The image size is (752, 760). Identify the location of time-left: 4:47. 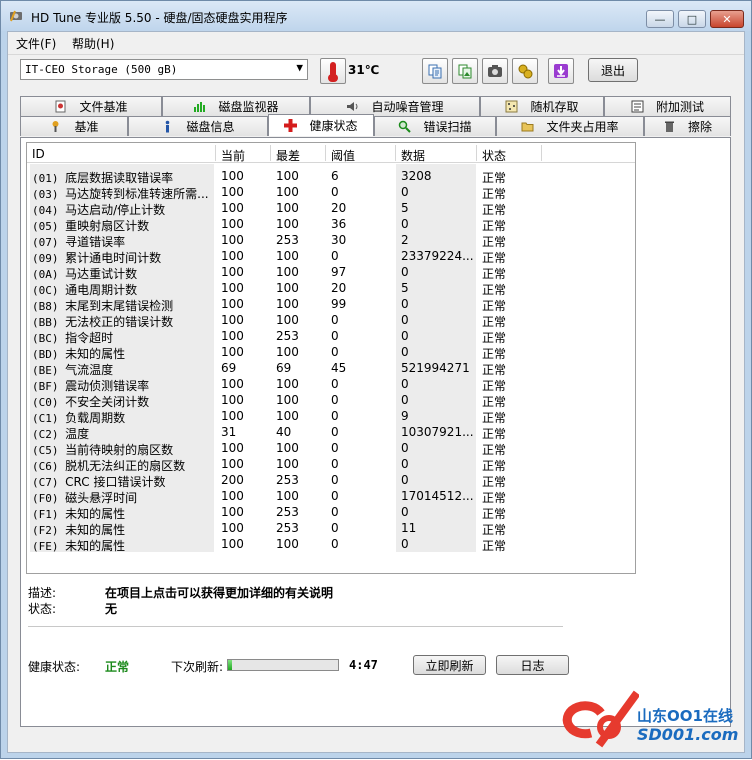
(363, 665).